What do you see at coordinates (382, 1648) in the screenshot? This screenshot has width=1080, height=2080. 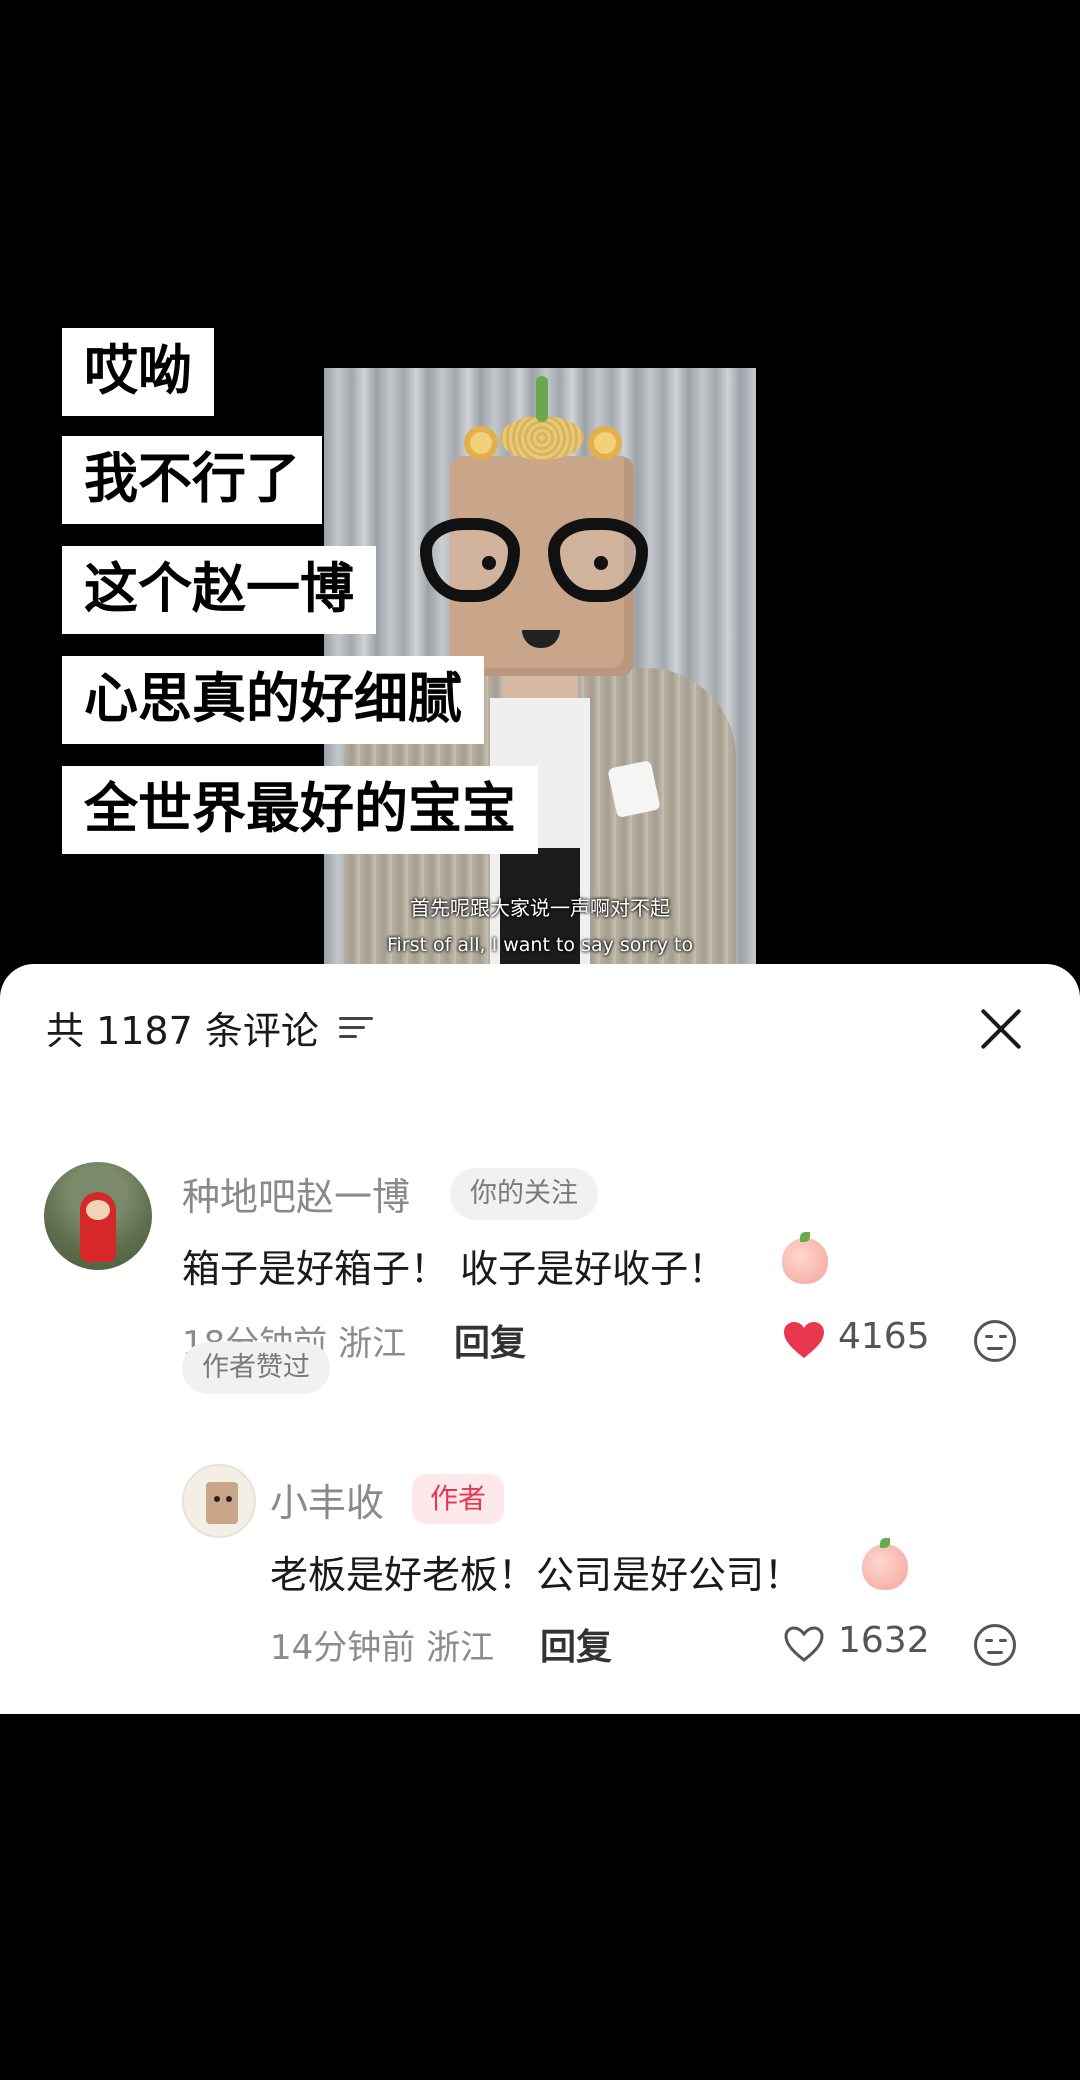 I see `reply-time-location: 14分钟前 浙江` at bounding box center [382, 1648].